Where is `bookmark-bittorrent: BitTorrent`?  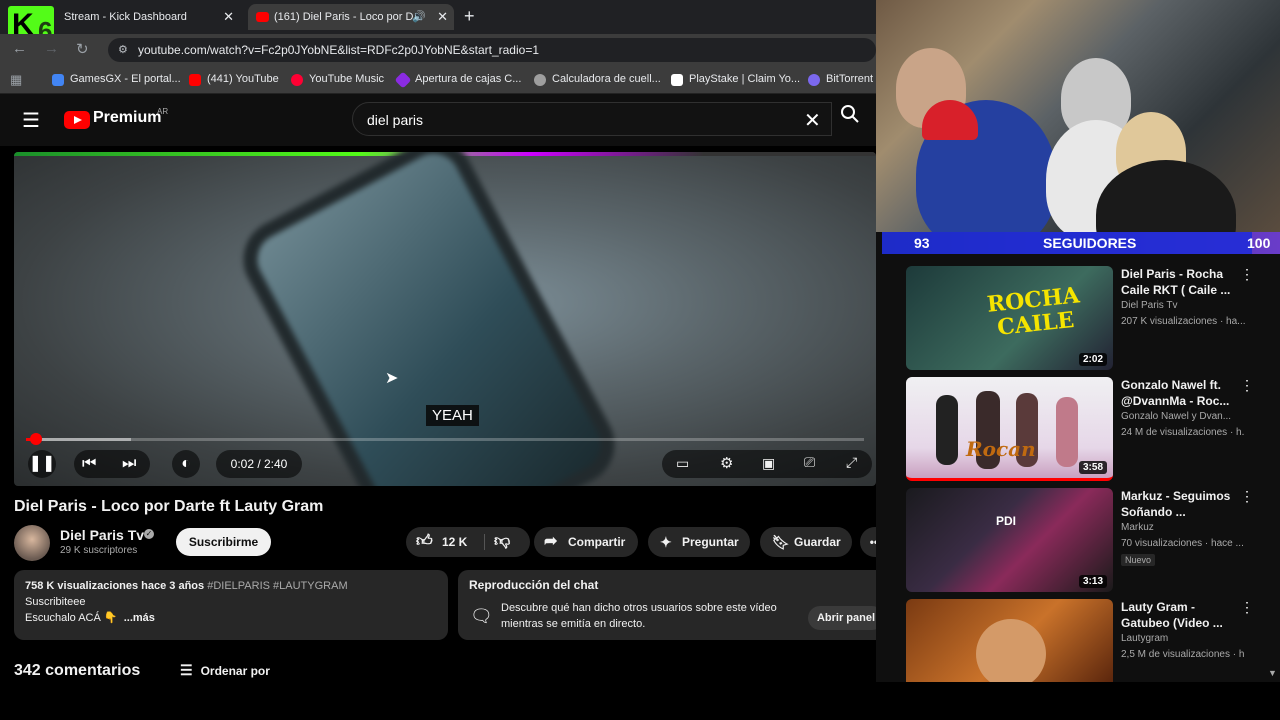 bookmark-bittorrent: BitTorrent is located at coordinates (841, 79).